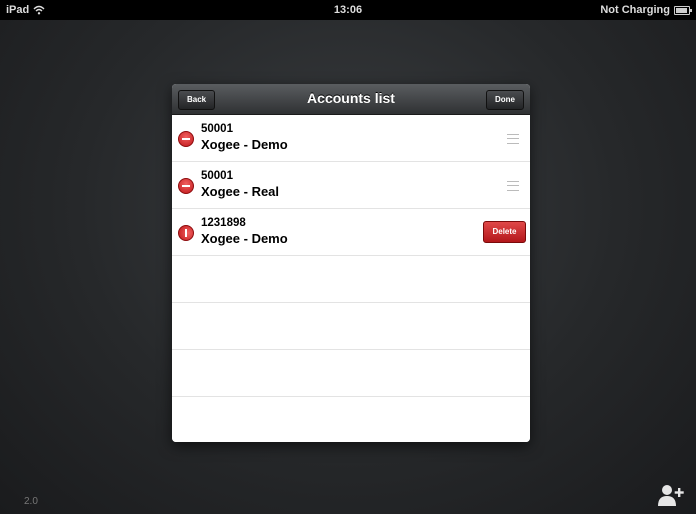 This screenshot has height=514, width=696. Describe the element at coordinates (351, 138) in the screenshot. I see `account-row: 50001 Xogee - Demo` at that location.